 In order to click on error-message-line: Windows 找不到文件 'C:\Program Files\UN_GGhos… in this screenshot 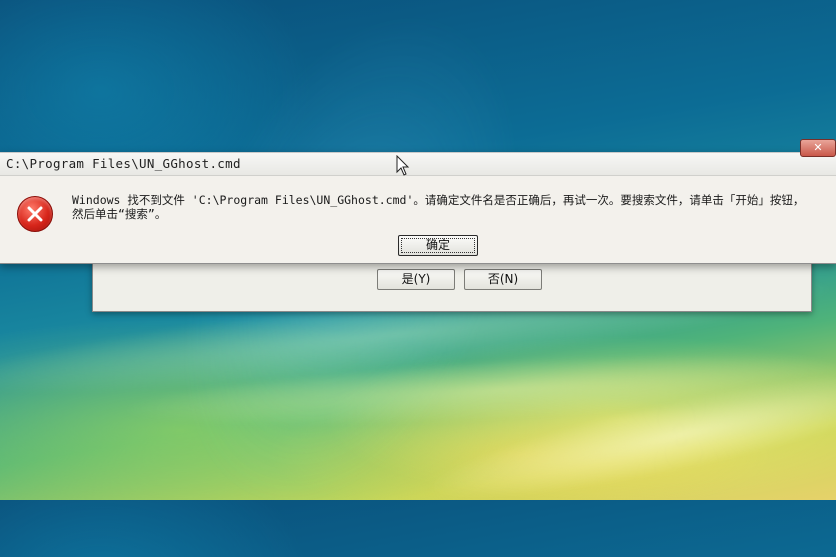, I will do `click(438, 200)`.